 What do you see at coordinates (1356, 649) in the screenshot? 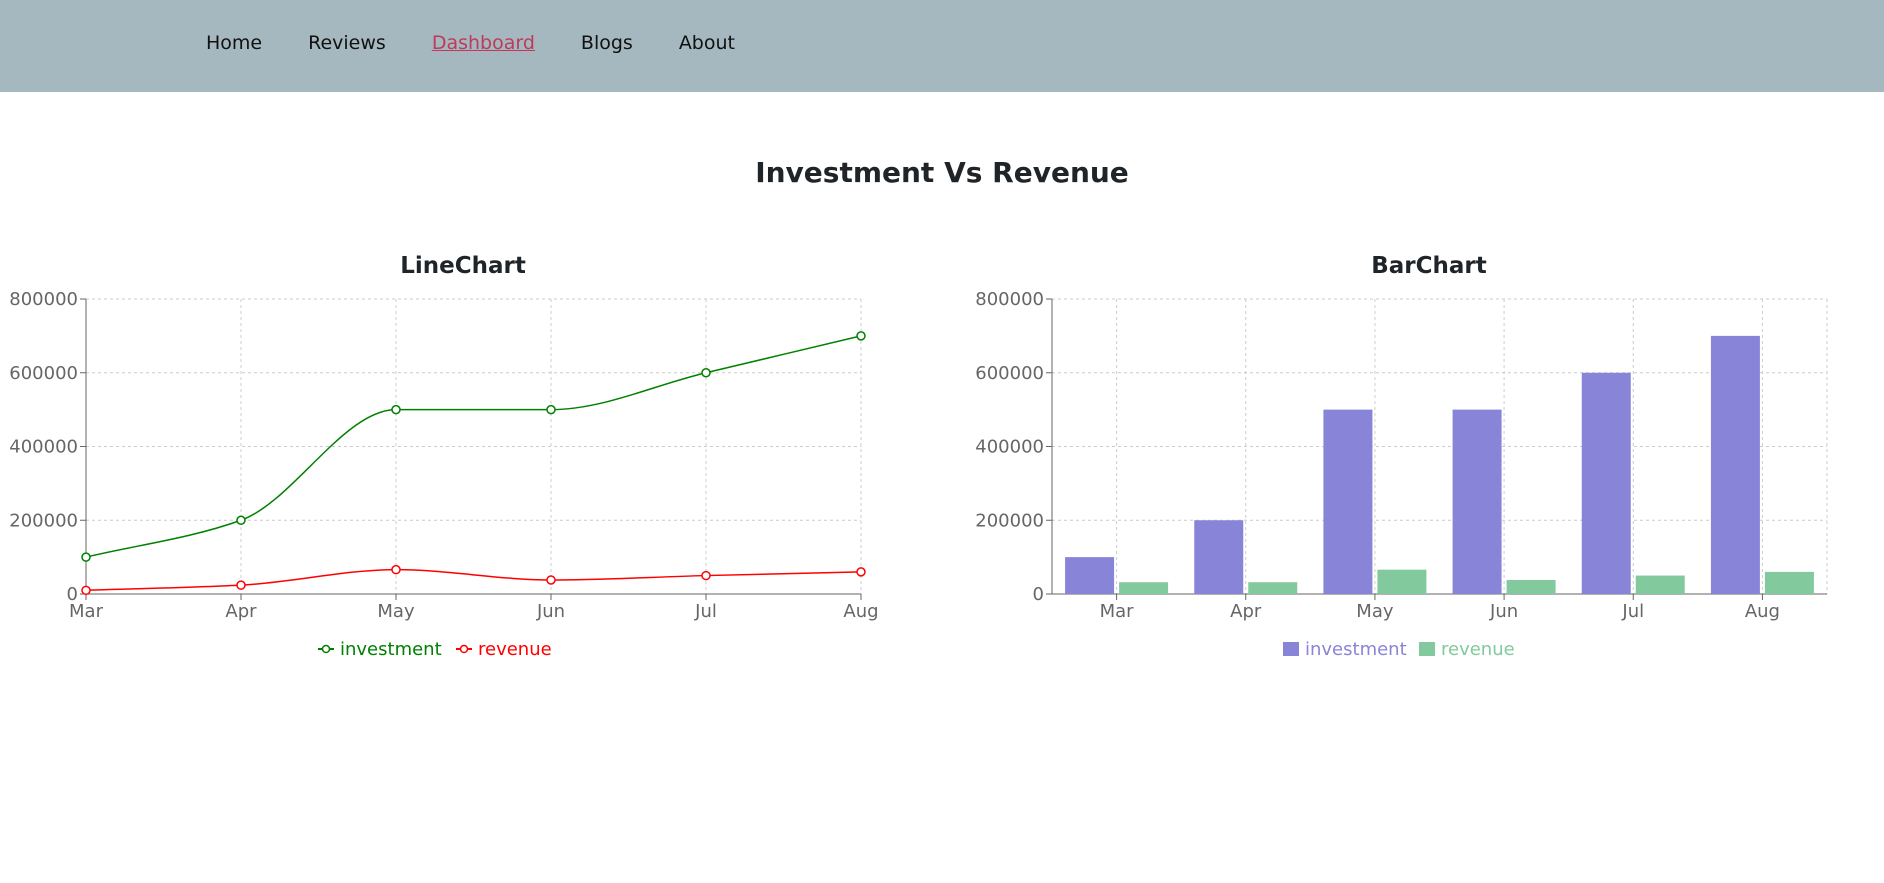
I see `bar-legend-label: investment` at bounding box center [1356, 649].